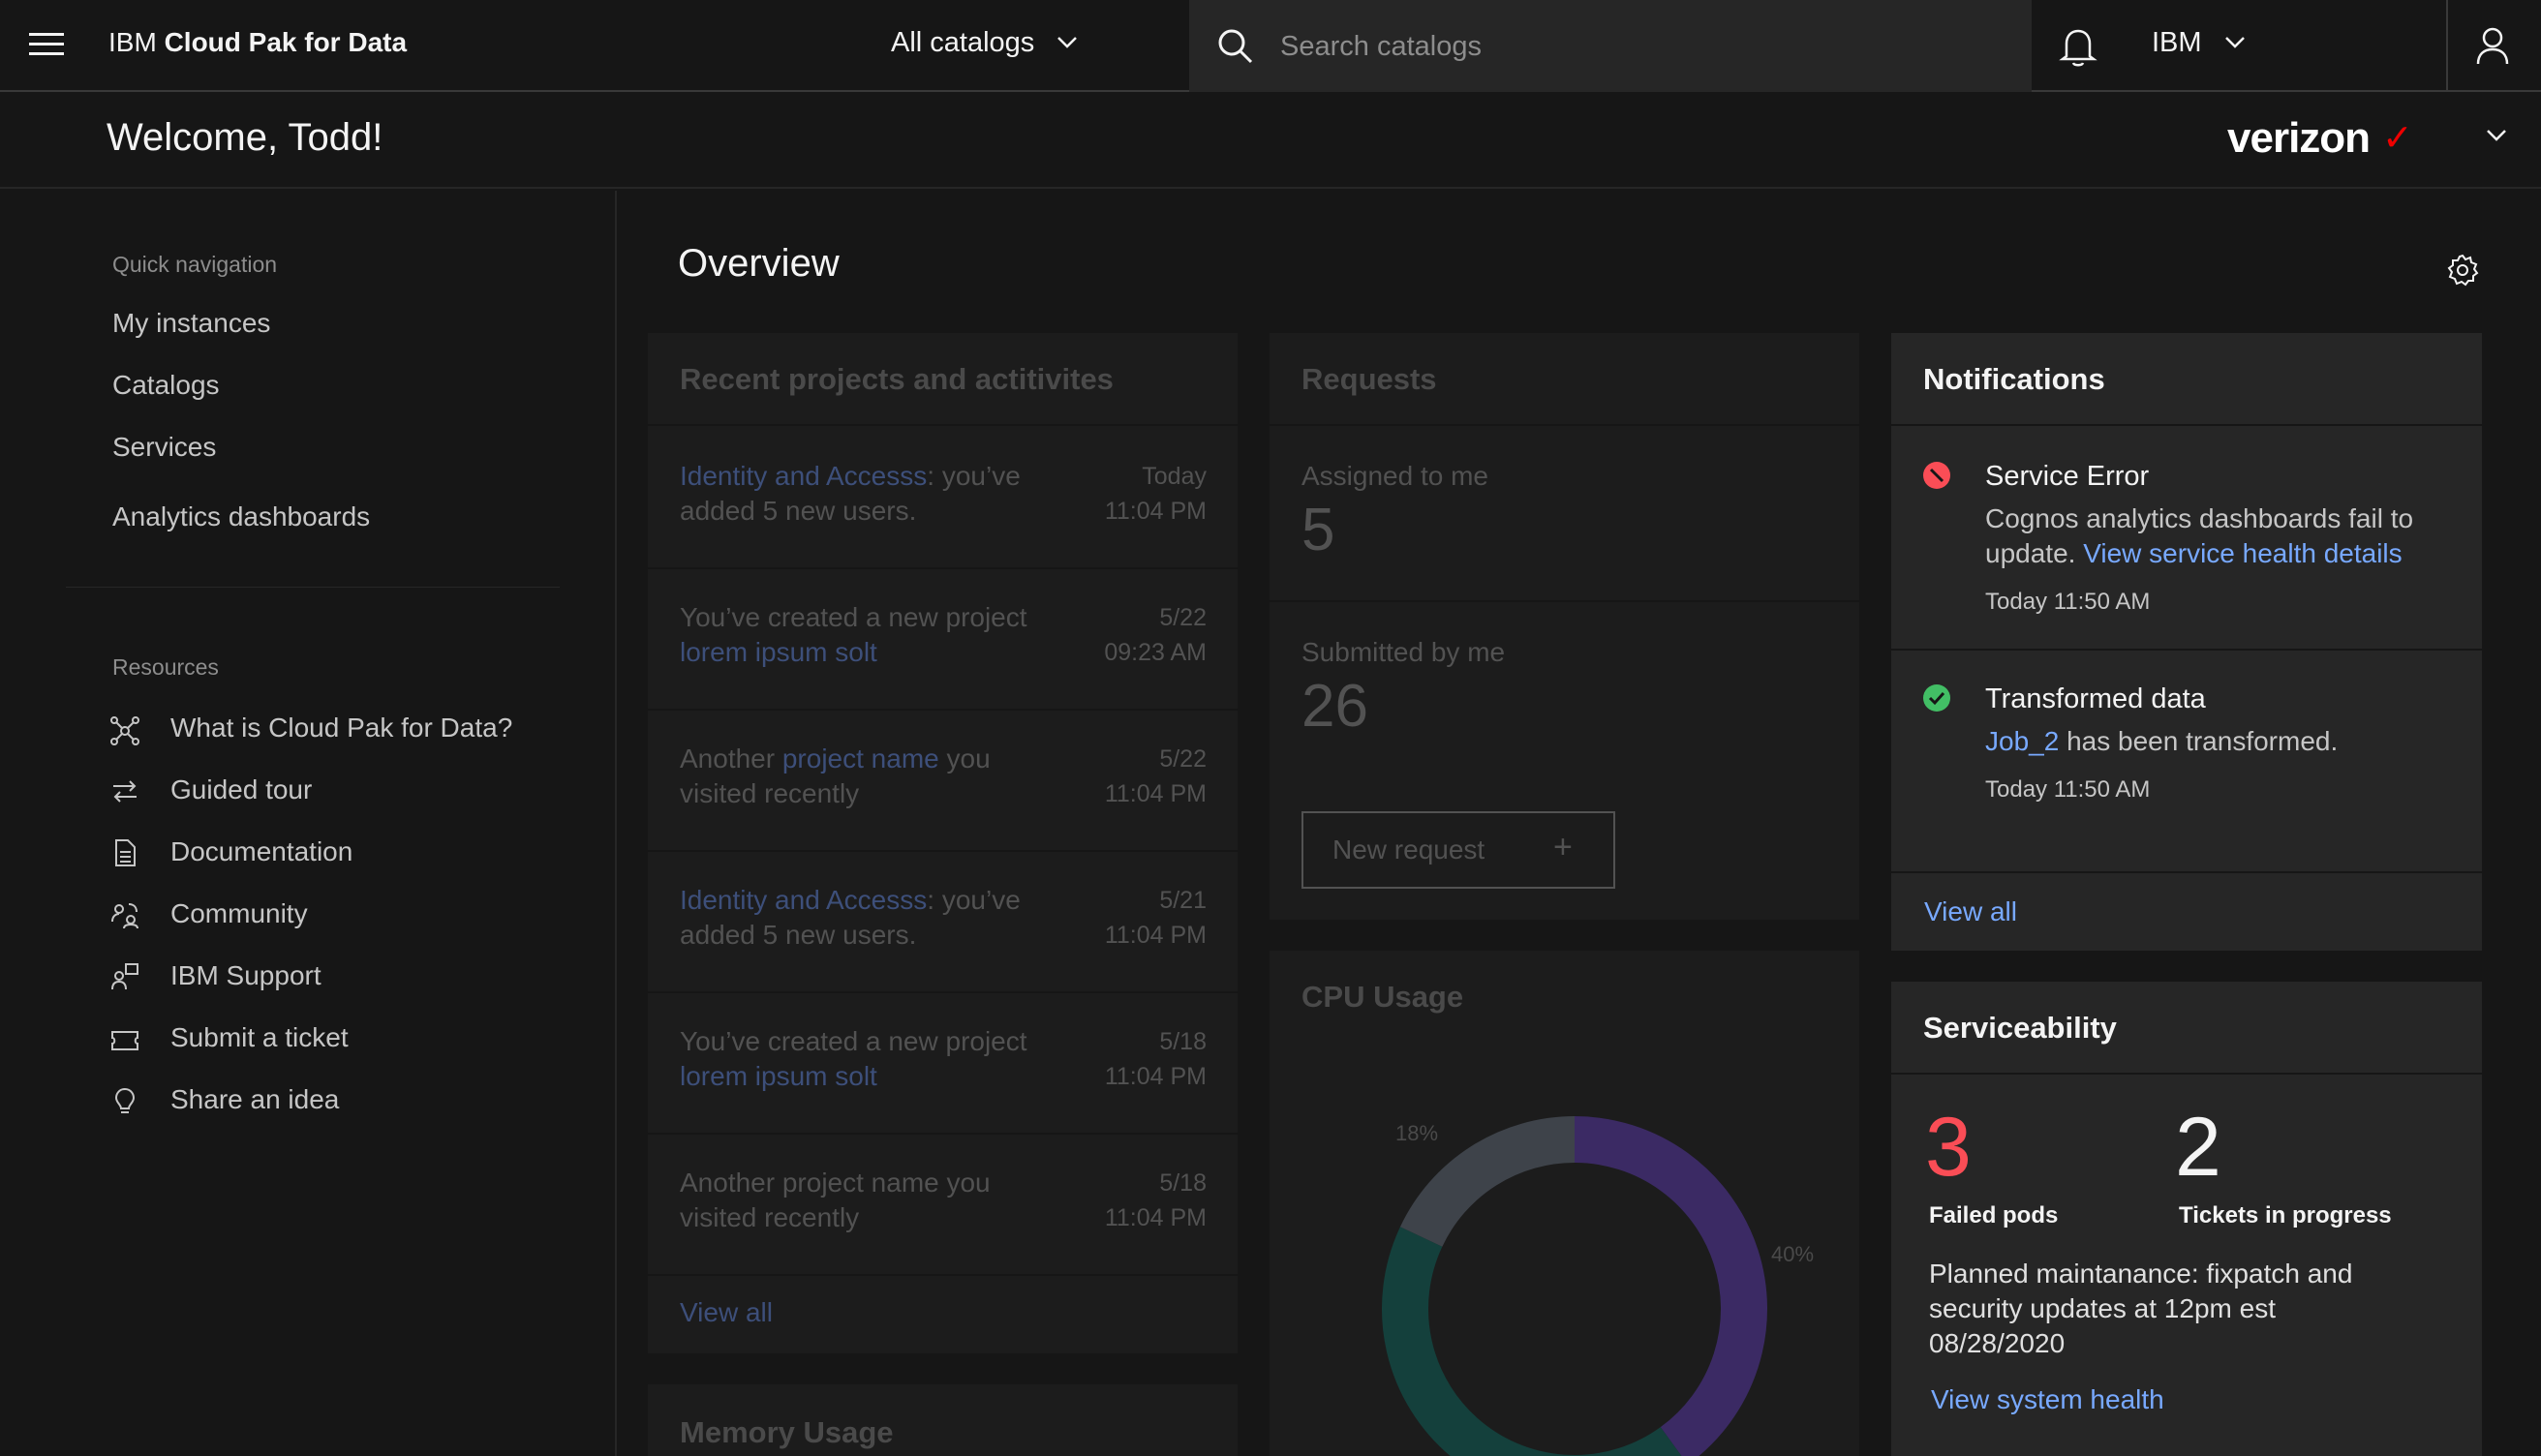 Image resolution: width=2541 pixels, height=1456 pixels. What do you see at coordinates (726, 1313) in the screenshot?
I see `recent-view-all-link: View all` at bounding box center [726, 1313].